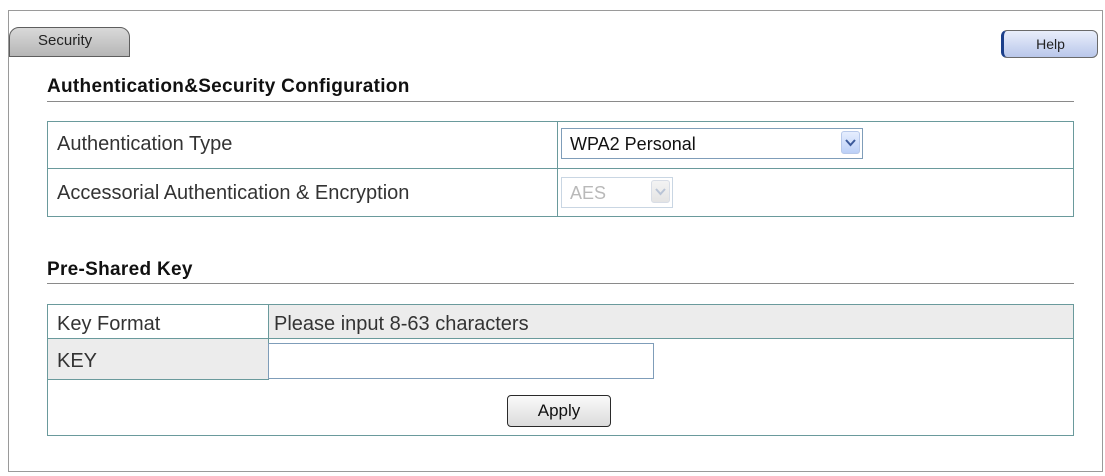  Describe the element at coordinates (1049, 44) in the screenshot. I see `help-button: Help` at that location.